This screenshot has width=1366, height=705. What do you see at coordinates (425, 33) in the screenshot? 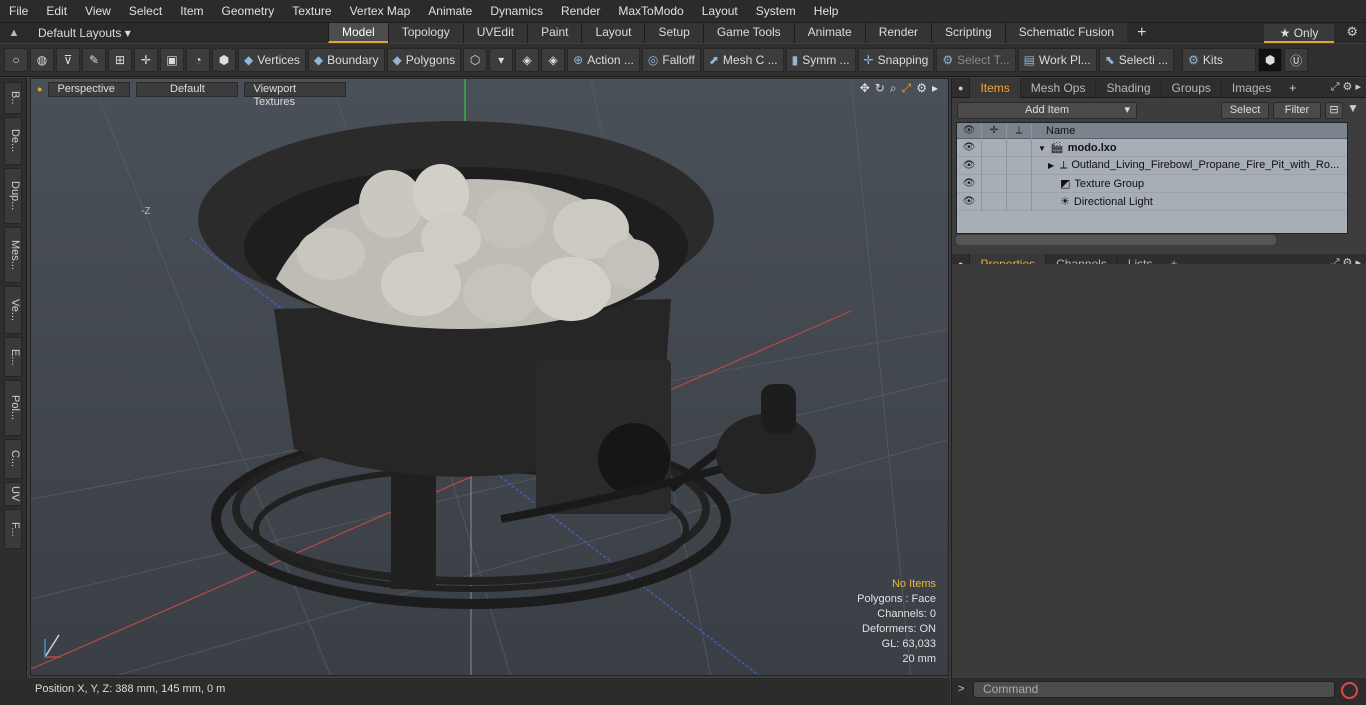
I see `tab-topology: Topology` at bounding box center [425, 33].